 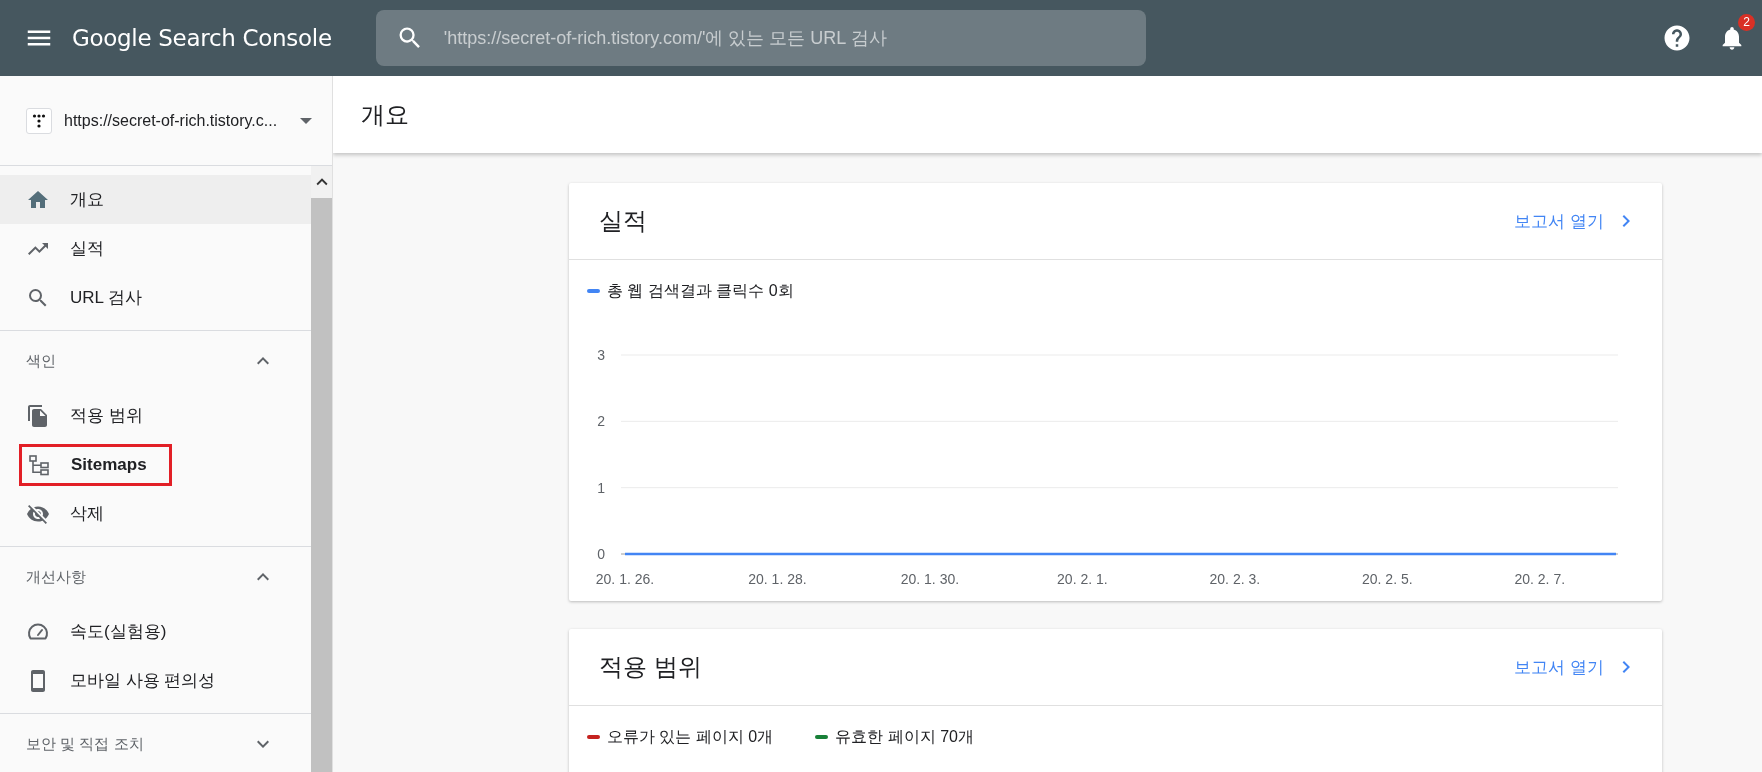 I want to click on section-title: 색인, so click(x=41, y=361).